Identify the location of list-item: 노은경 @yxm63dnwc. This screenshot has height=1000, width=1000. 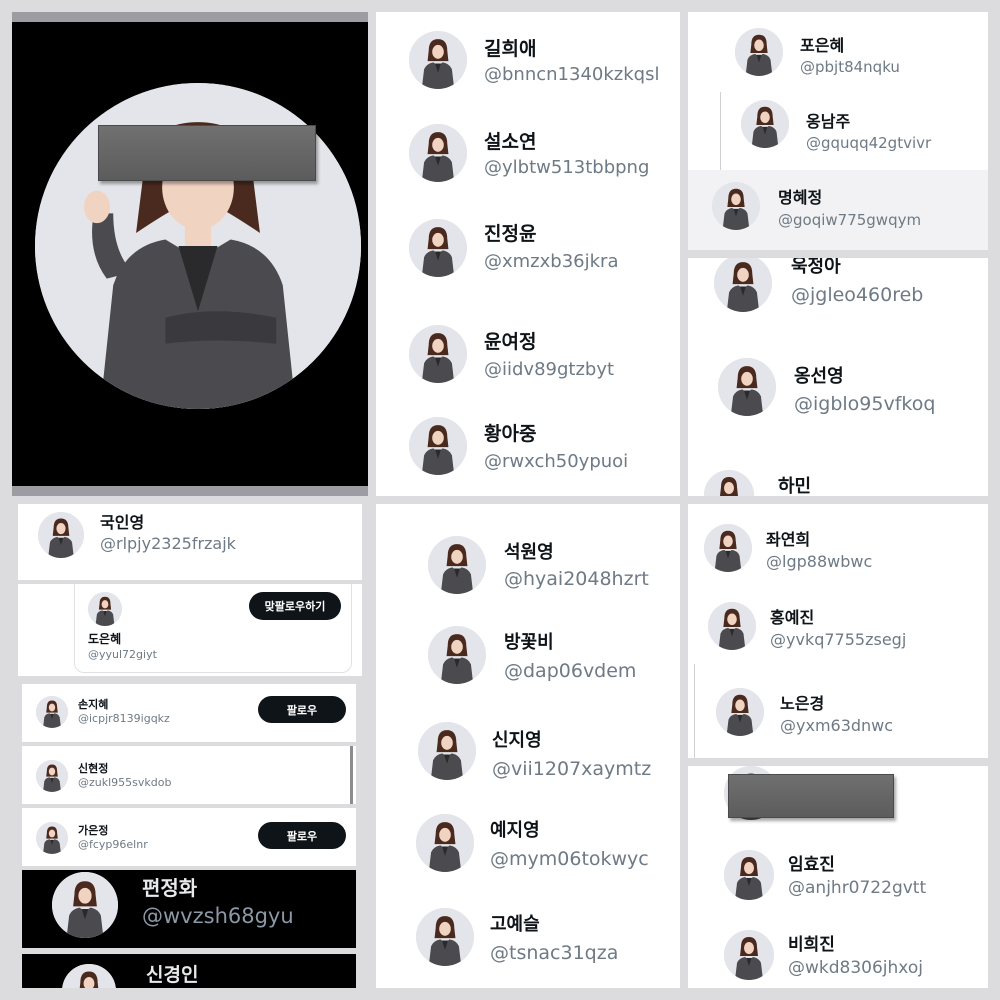
(838, 711).